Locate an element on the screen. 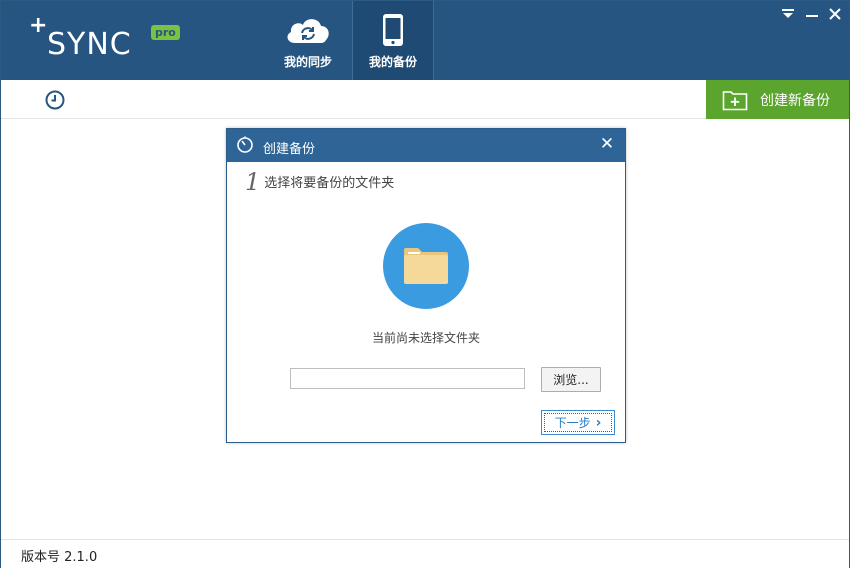  dialog-title: 创建备份 is located at coordinates (289, 149).